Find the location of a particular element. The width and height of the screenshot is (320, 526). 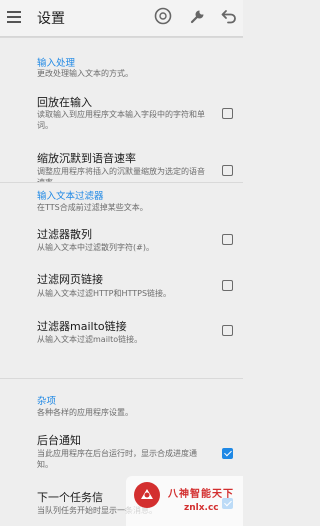

section-title: 杂项 is located at coordinates (47, 401).